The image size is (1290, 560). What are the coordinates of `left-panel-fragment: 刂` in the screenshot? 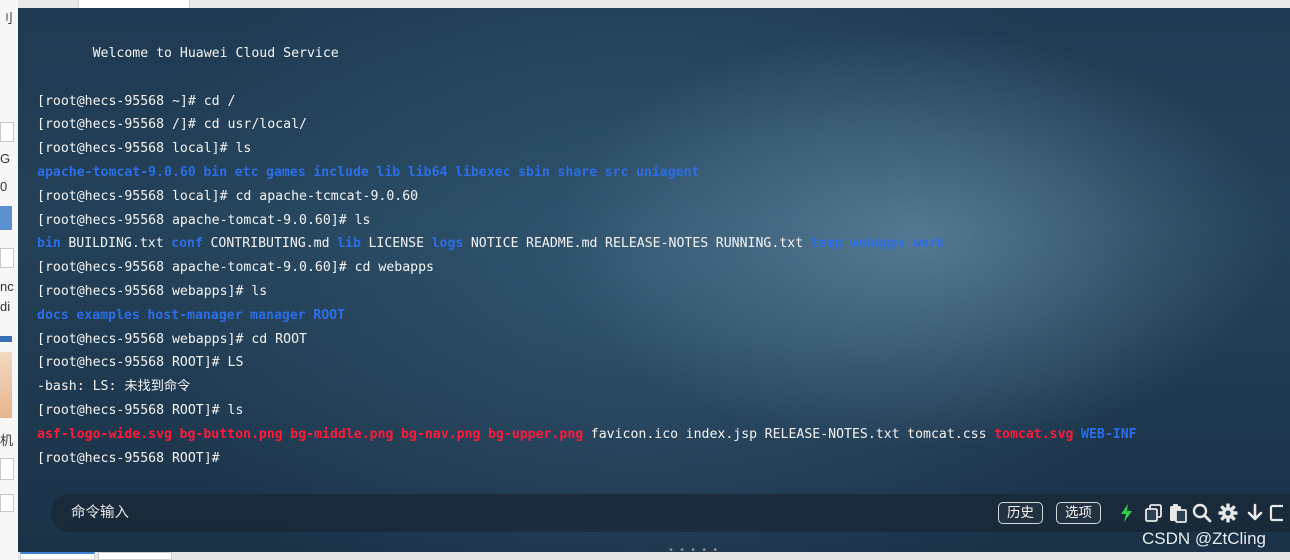 It's located at (7, 18).